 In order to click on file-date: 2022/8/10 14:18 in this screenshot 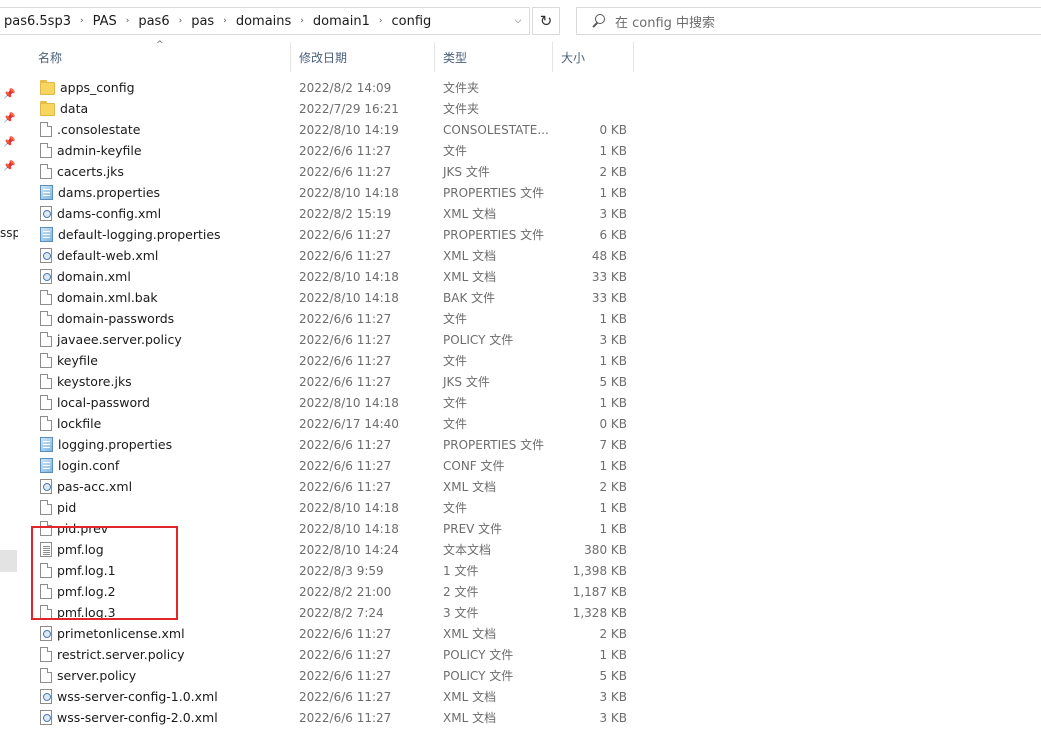, I will do `click(349, 276)`.